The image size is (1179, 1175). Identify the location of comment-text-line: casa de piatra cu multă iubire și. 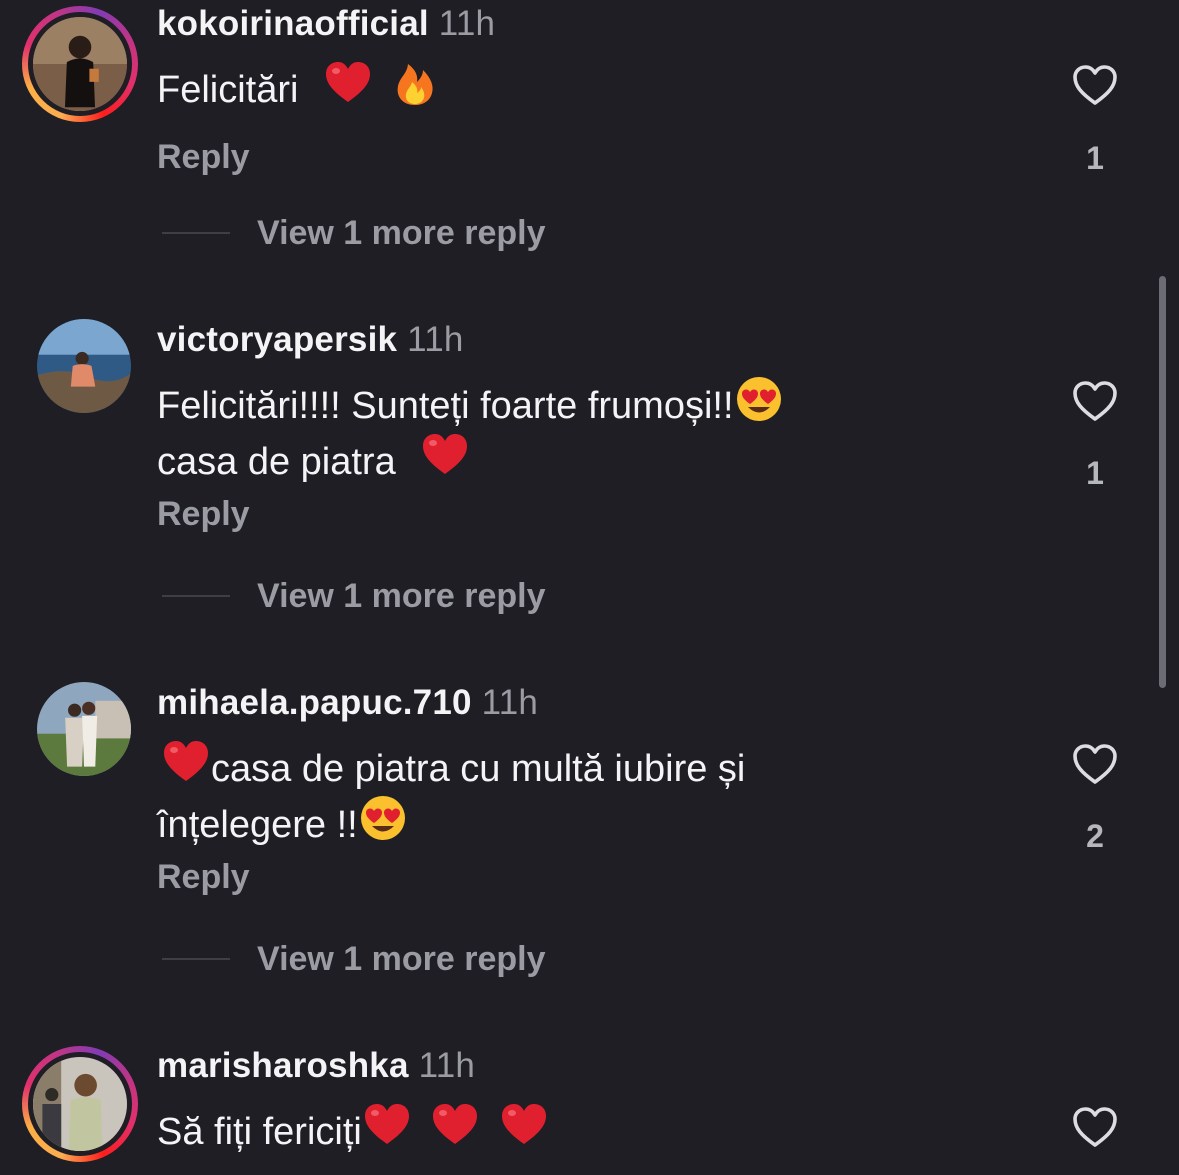
(478, 769).